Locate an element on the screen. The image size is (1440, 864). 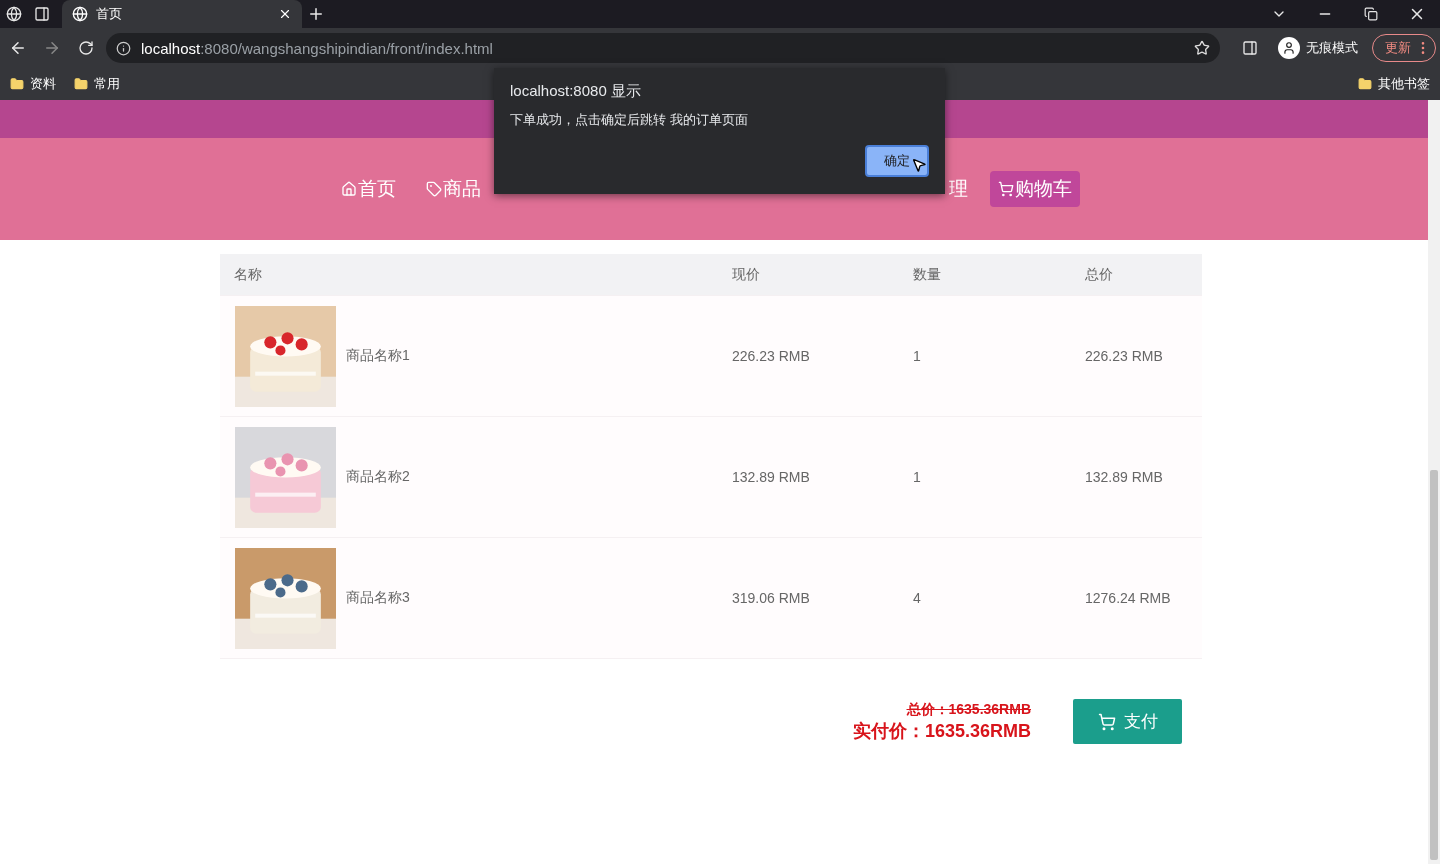
original-total: 总价：1635.36RMB is located at coordinates (968, 709).